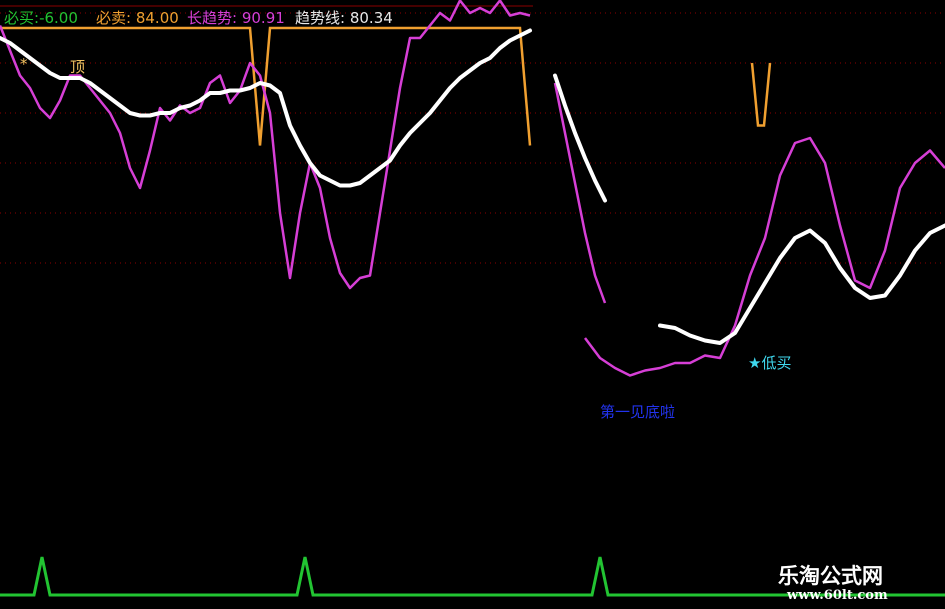  I want to click on trend-line-seg0, so click(266, 108).